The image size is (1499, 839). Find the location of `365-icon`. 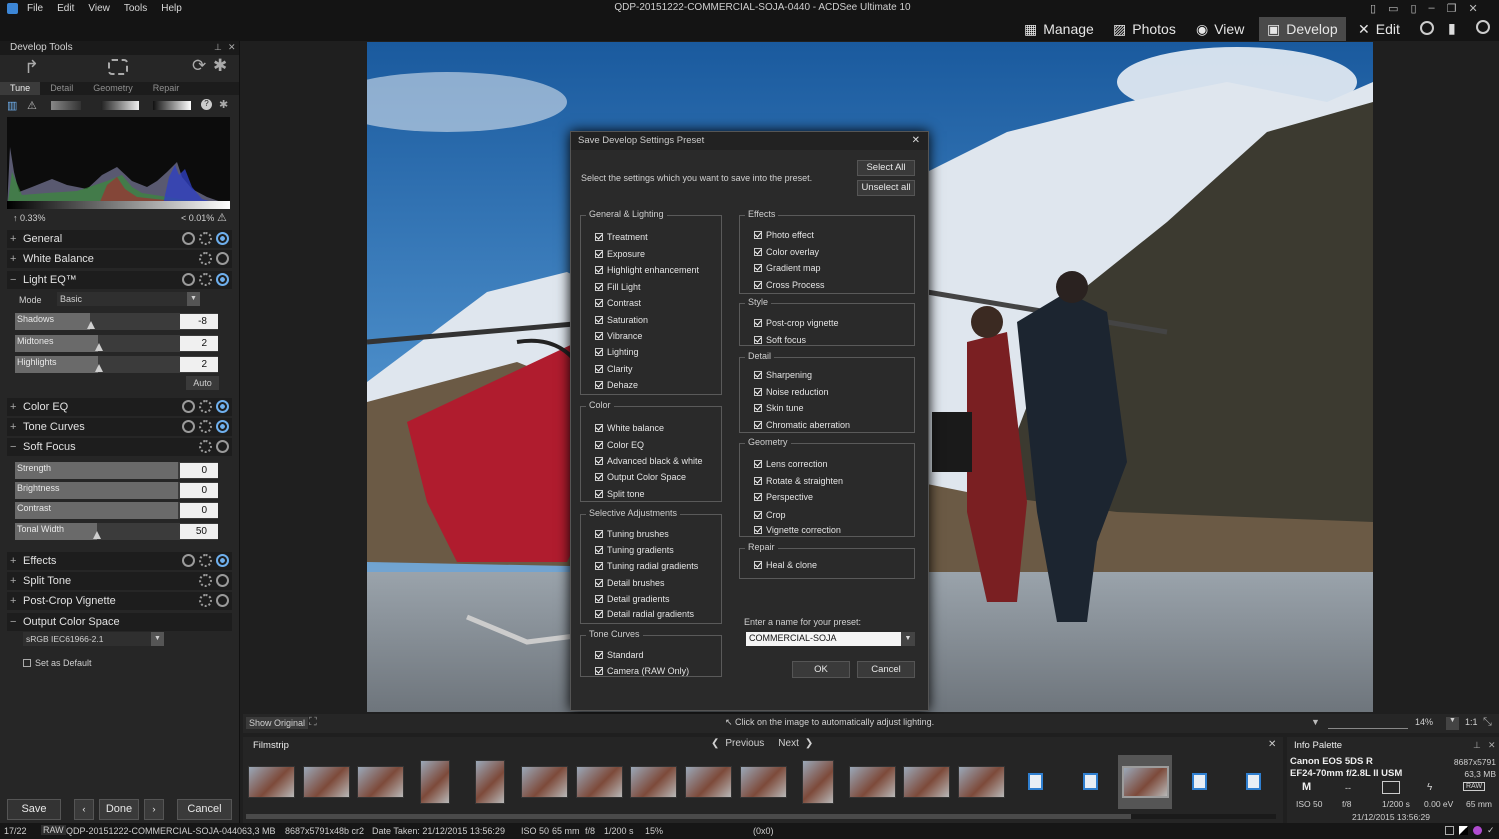

365-icon is located at coordinates (1427, 28).